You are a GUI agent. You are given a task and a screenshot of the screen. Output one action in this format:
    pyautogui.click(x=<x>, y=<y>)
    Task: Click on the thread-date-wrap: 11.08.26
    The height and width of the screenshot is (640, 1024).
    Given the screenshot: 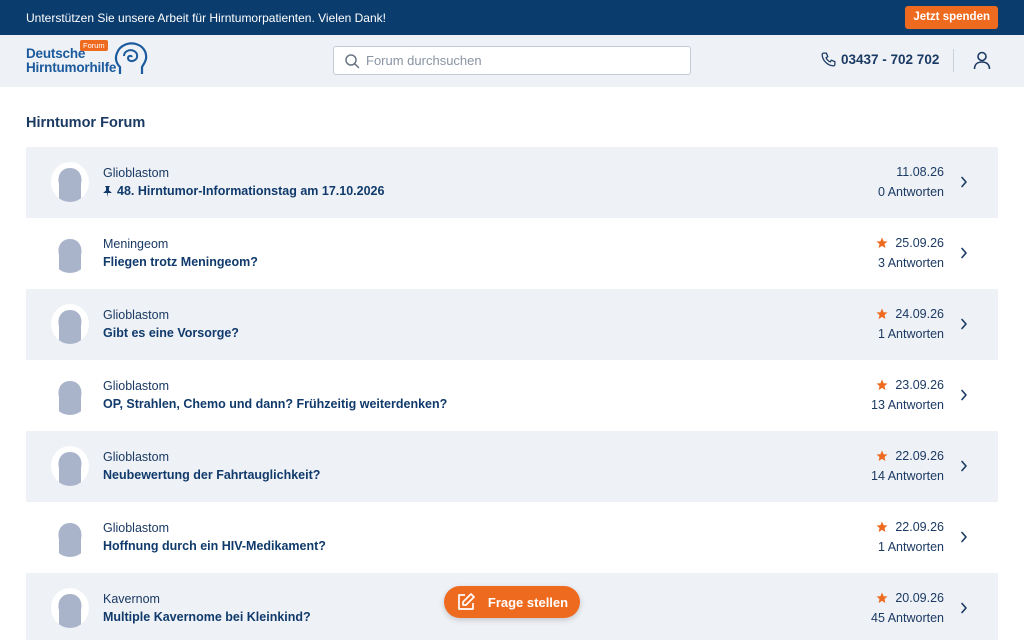 What is the action you would take?
    pyautogui.click(x=911, y=172)
    